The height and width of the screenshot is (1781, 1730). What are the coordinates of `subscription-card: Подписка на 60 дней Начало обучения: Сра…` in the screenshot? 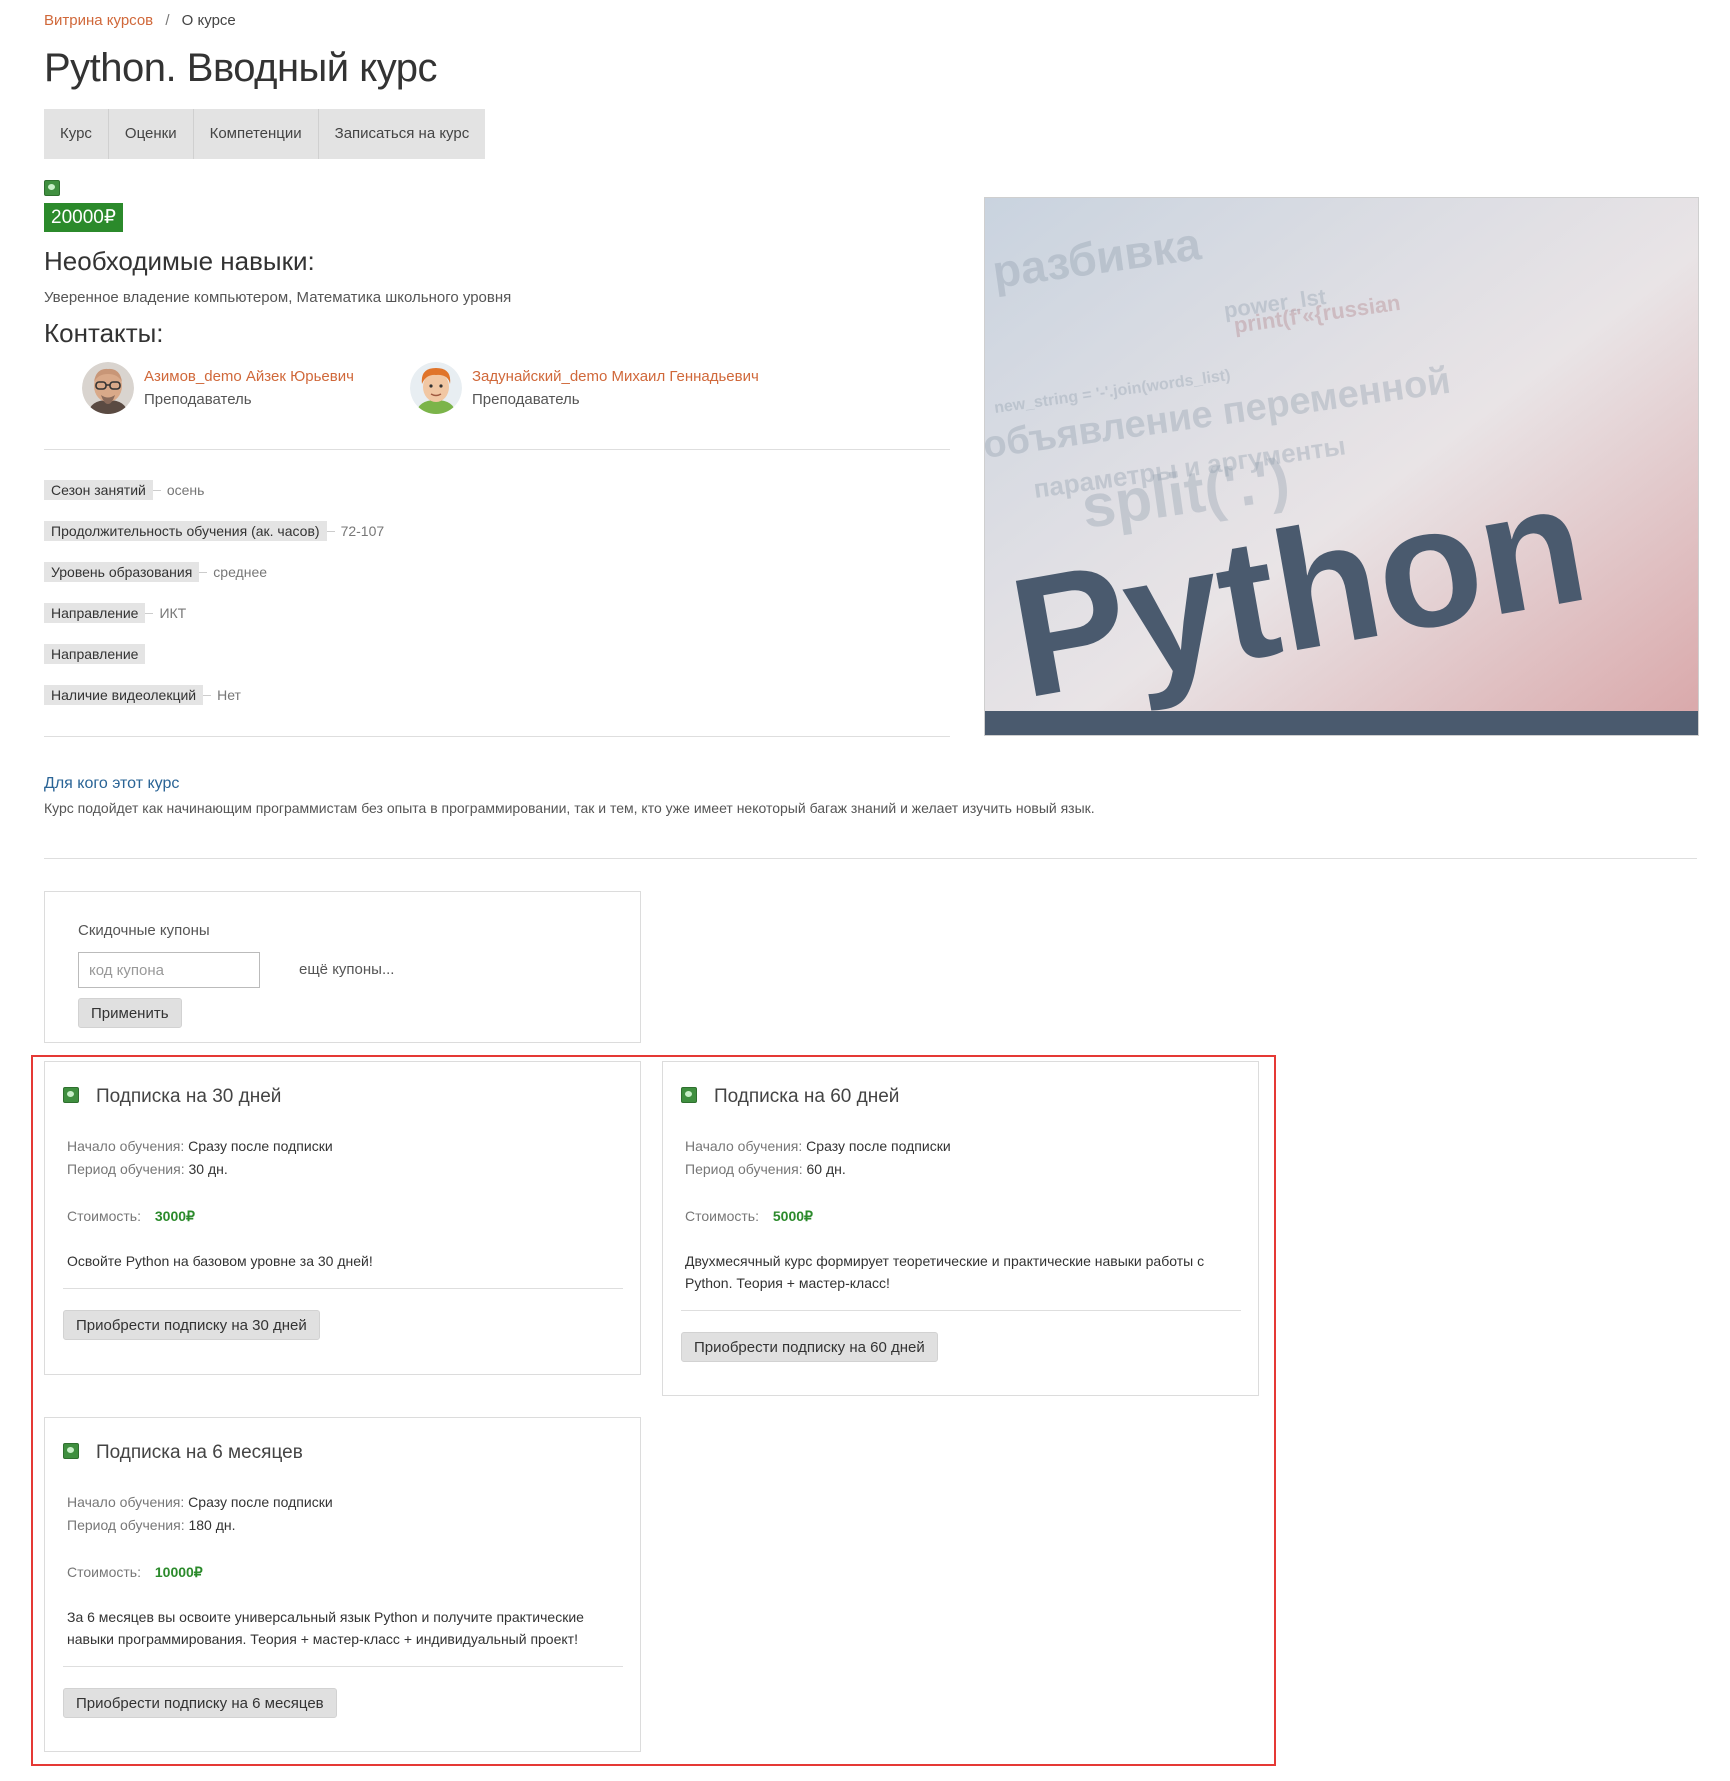 It's located at (960, 1228).